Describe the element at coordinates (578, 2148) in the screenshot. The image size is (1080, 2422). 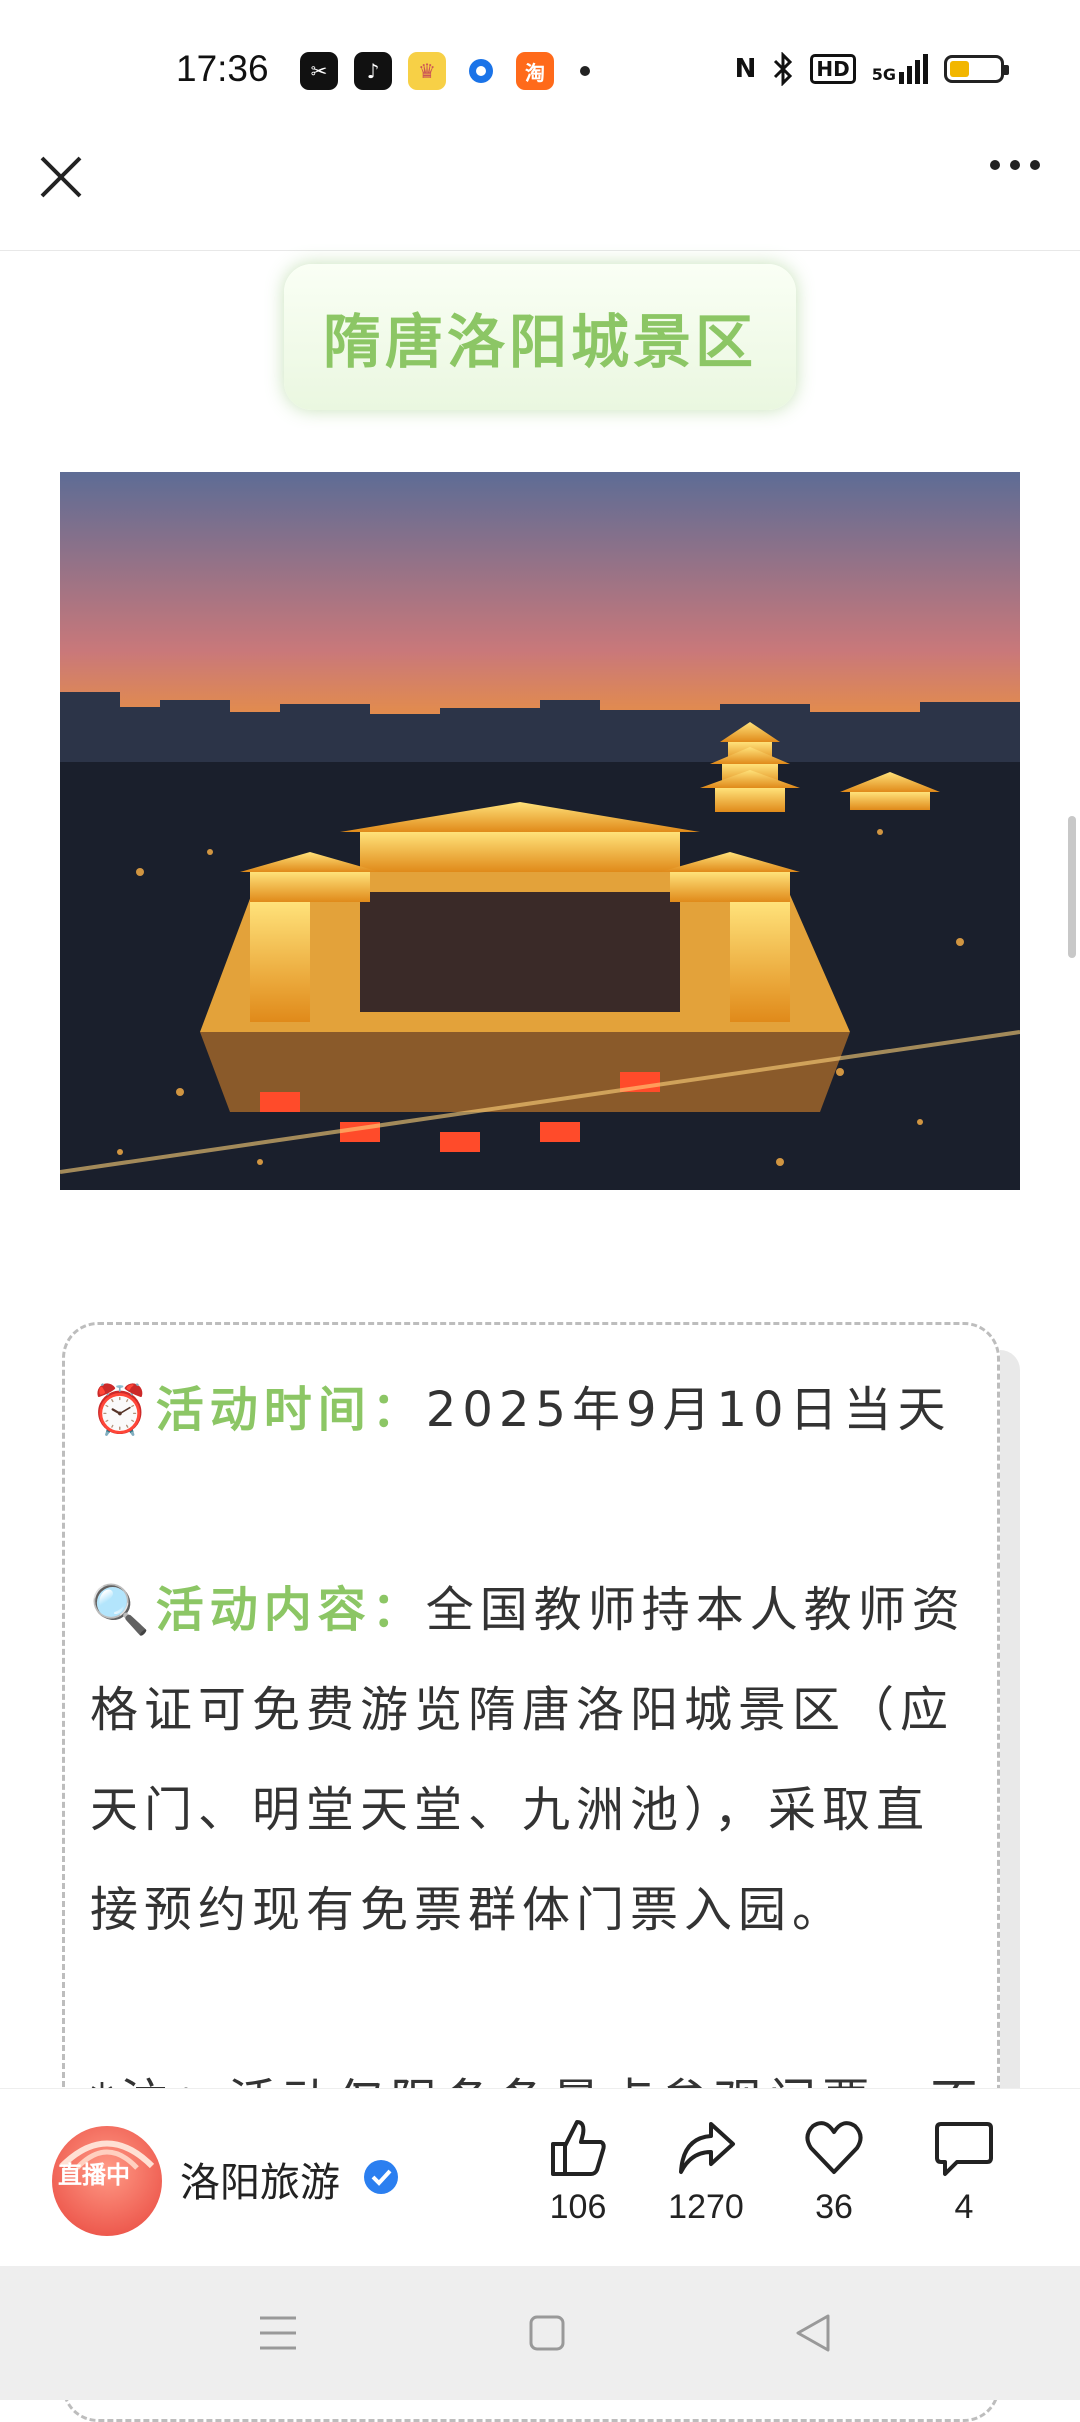
I see `thumbs-up-icon` at that location.